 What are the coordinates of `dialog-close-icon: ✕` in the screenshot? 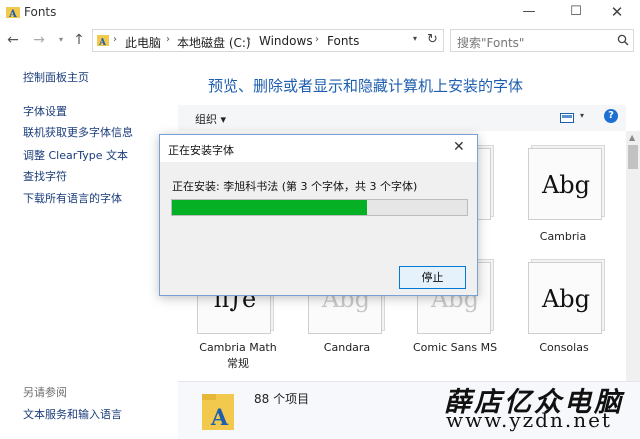 It's located at (459, 147).